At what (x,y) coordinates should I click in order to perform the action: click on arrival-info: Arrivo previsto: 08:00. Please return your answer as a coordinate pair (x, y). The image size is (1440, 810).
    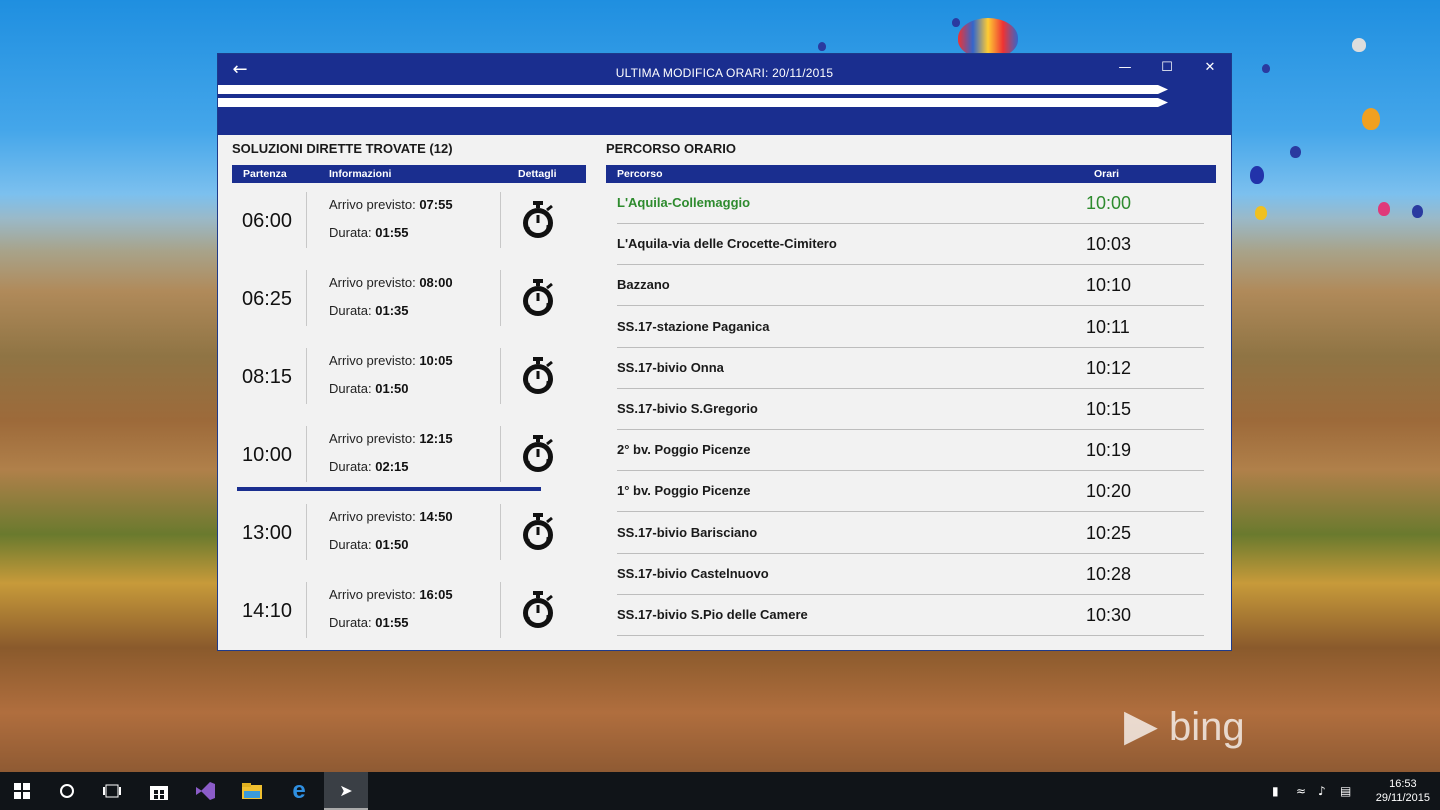
    Looking at the image, I should click on (391, 282).